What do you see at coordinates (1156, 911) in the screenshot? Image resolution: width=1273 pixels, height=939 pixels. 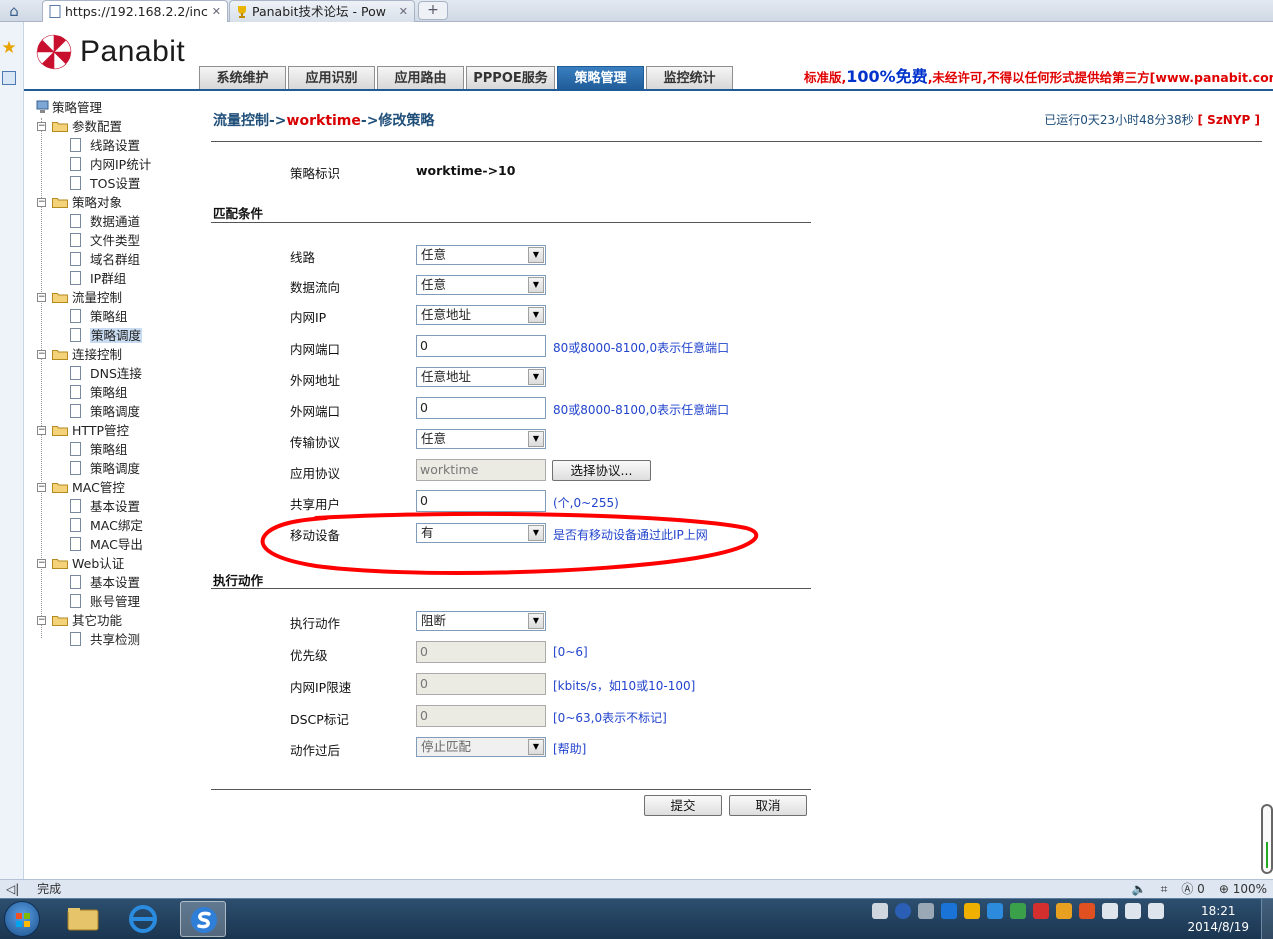 I see `speaker-icon` at bounding box center [1156, 911].